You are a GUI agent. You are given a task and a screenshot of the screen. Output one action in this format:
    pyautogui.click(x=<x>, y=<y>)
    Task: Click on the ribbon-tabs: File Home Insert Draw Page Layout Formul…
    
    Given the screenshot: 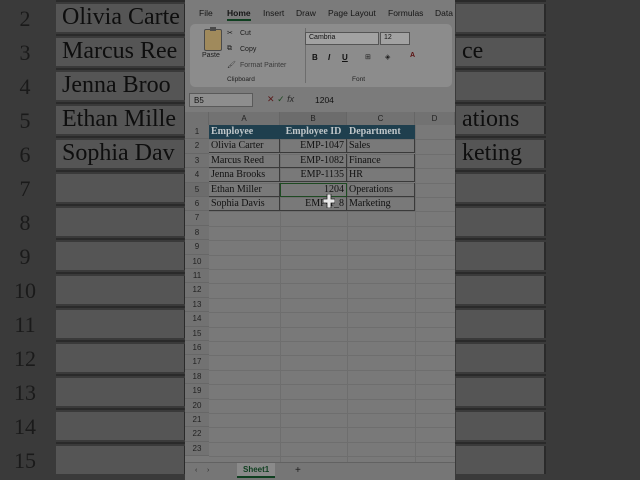 What is the action you would take?
    pyautogui.click(x=320, y=13)
    